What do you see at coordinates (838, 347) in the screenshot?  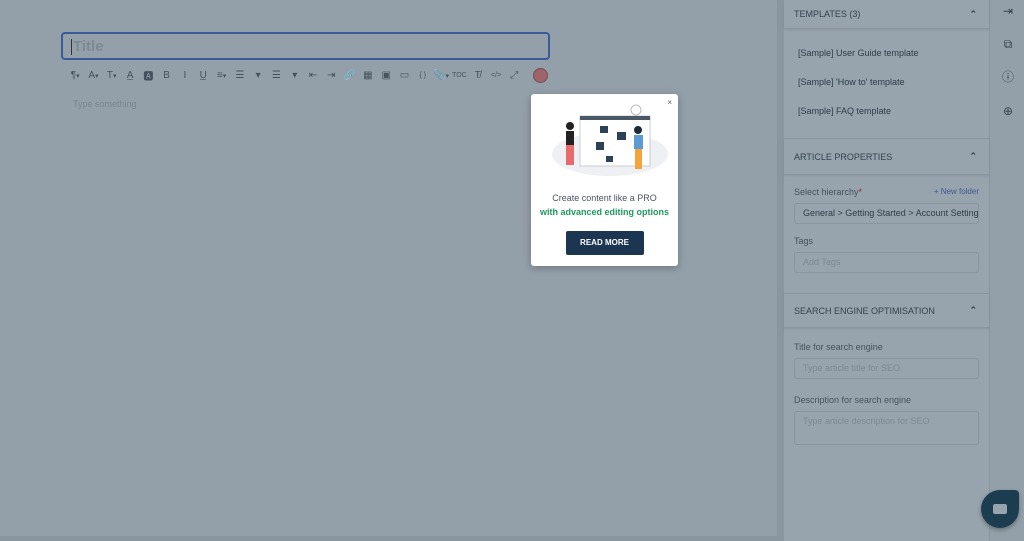 I see `seo-title-label: Title for search engine` at bounding box center [838, 347].